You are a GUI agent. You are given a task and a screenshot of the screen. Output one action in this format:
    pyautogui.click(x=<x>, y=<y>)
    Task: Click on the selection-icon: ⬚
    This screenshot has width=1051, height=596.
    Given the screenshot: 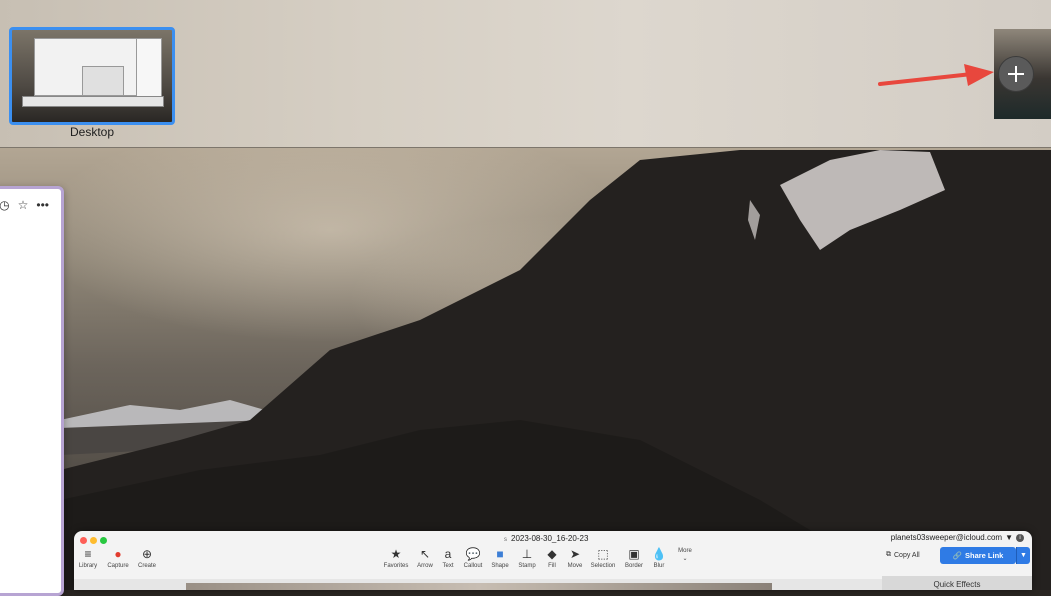 What is the action you would take?
    pyautogui.click(x=603, y=554)
    